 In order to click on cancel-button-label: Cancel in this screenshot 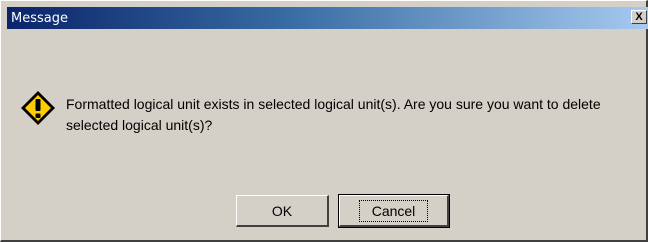, I will do `click(393, 210)`.